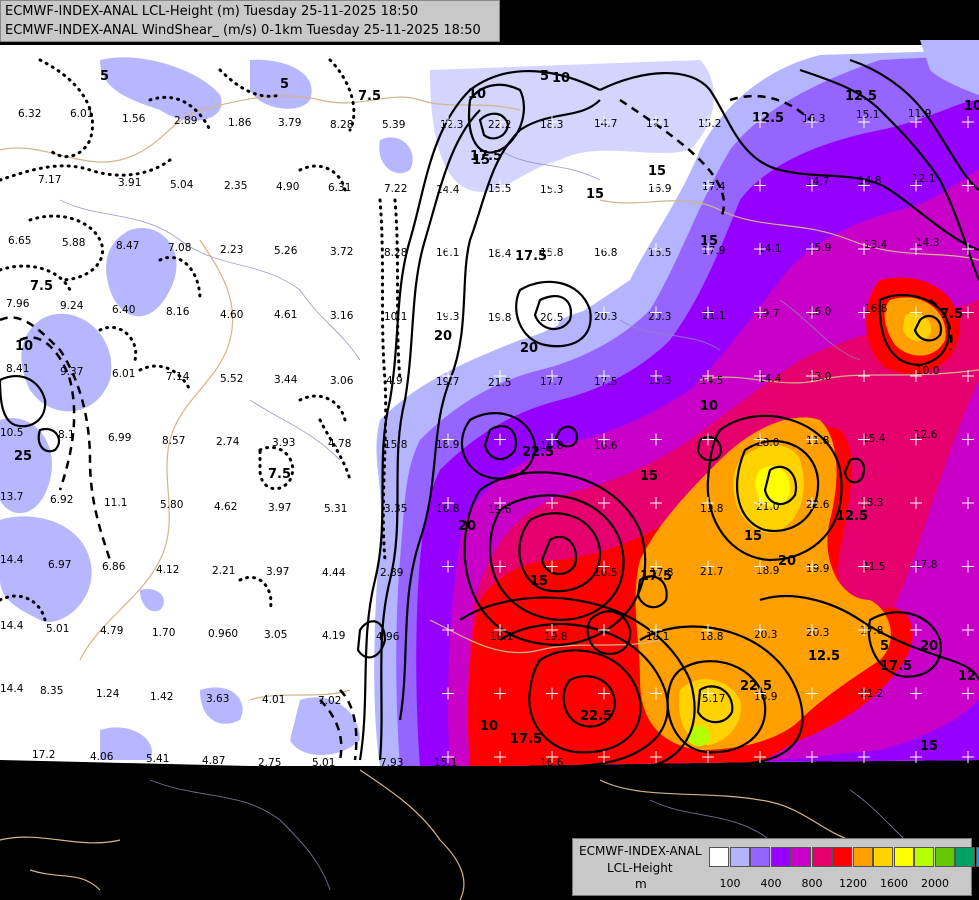 This screenshot has width=979, height=900. What do you see at coordinates (29, 114) in the screenshot?
I see `station-value: 6.32` at bounding box center [29, 114].